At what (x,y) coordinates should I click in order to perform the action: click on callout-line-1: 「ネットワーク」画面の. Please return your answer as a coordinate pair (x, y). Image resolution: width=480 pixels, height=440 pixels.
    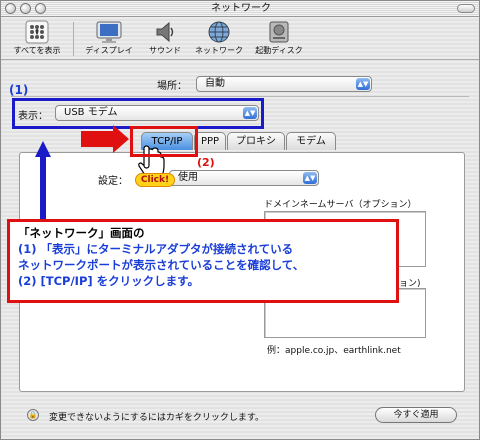
    Looking at the image, I should click on (81, 233).